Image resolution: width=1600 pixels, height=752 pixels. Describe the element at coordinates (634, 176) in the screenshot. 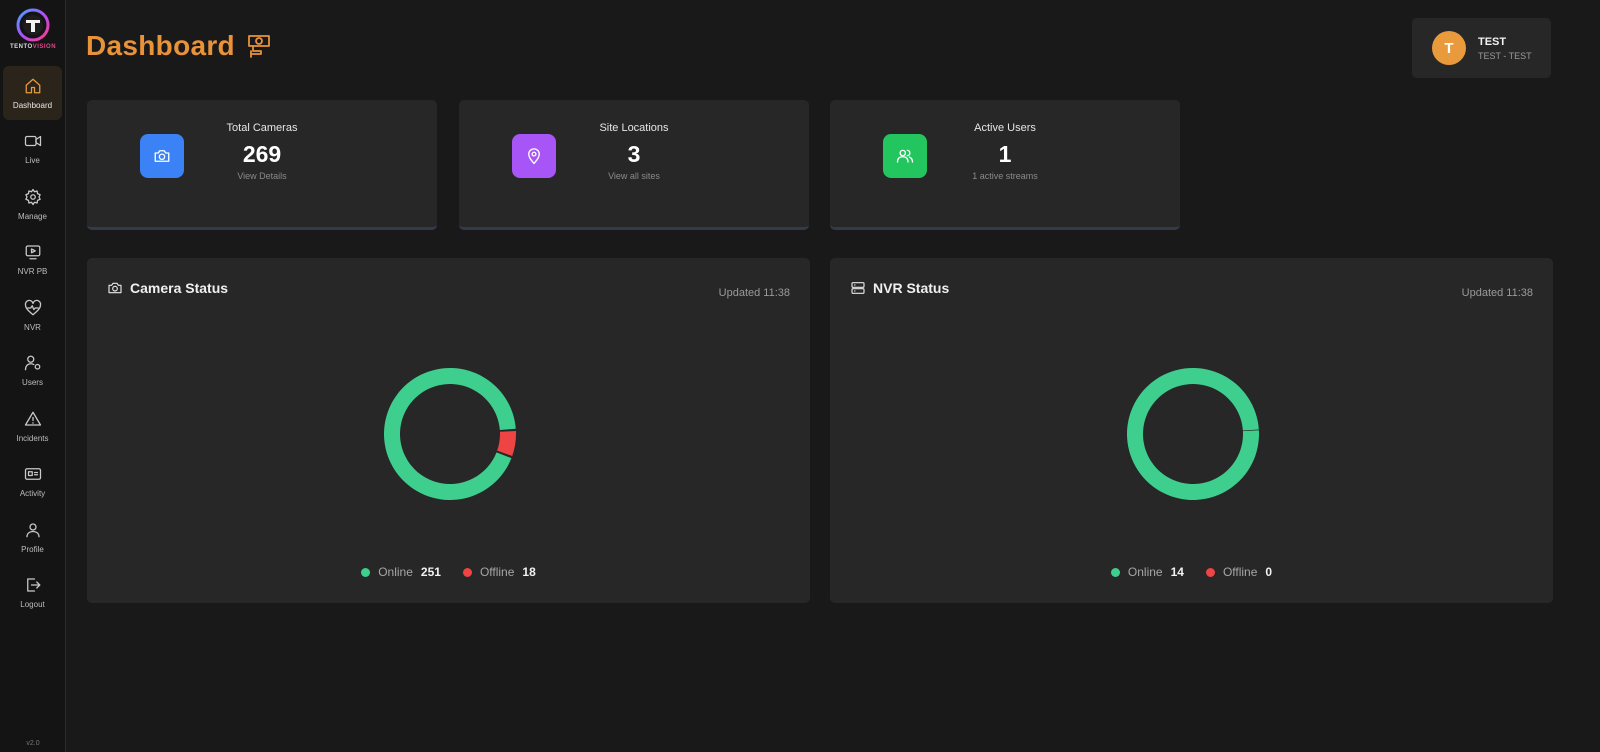

I see `view-all-sites-link: View all sites` at that location.